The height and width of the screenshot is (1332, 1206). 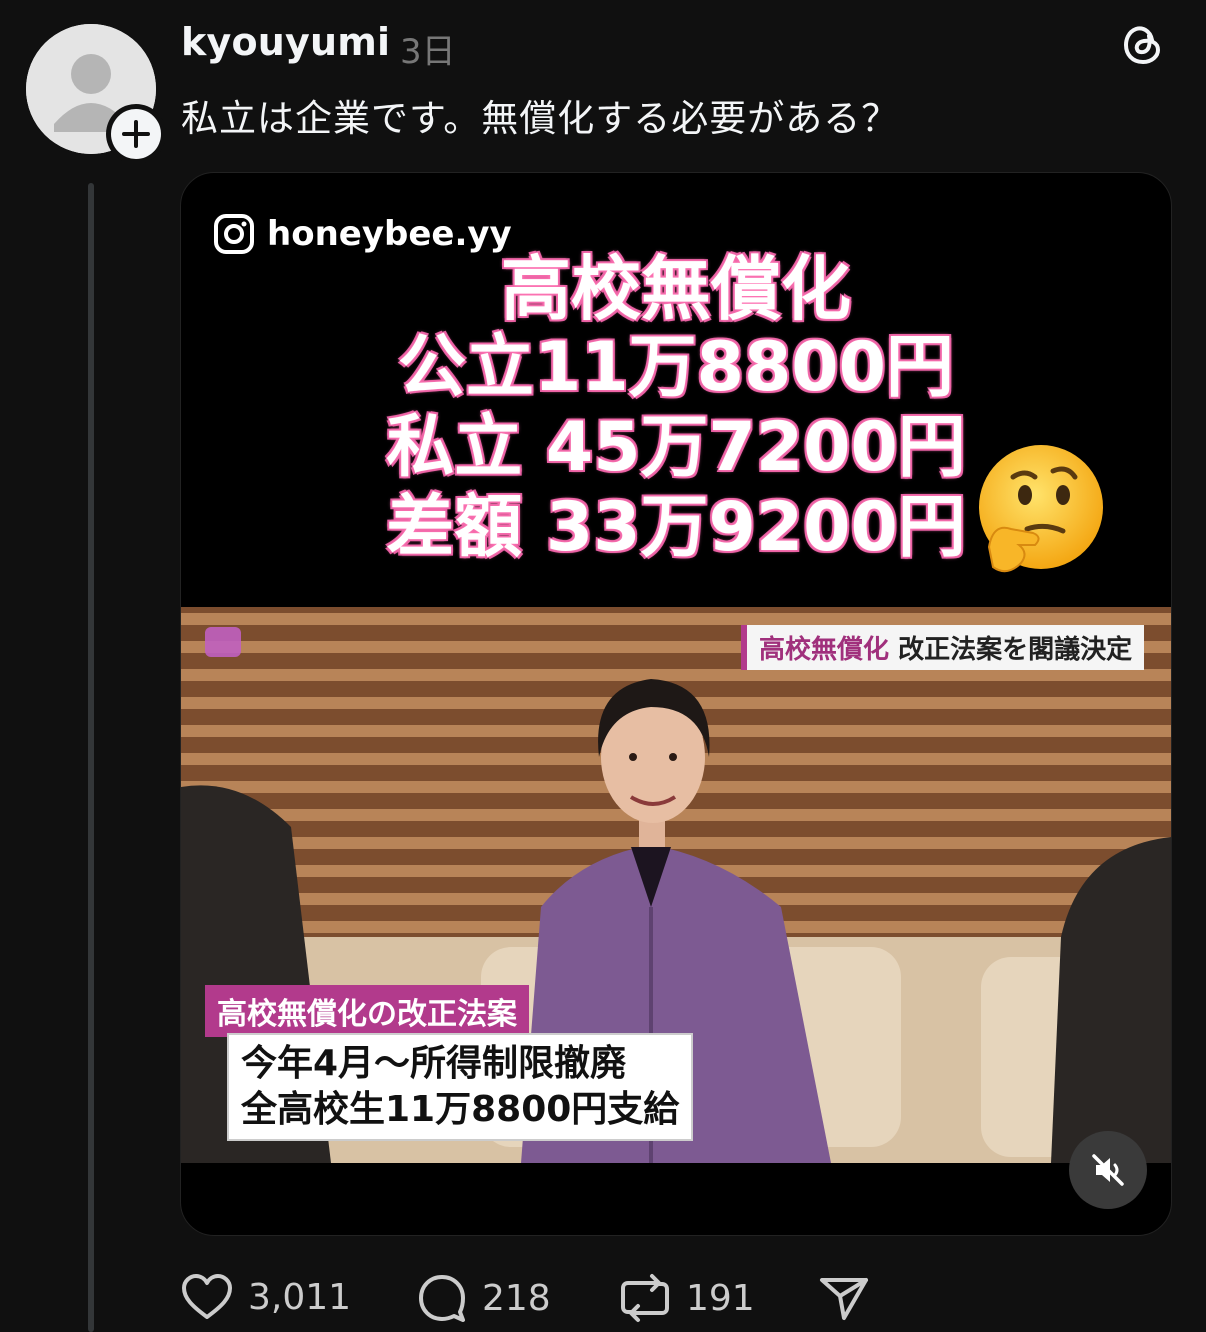 I want to click on repost-button: 191, so click(x=686, y=1298).